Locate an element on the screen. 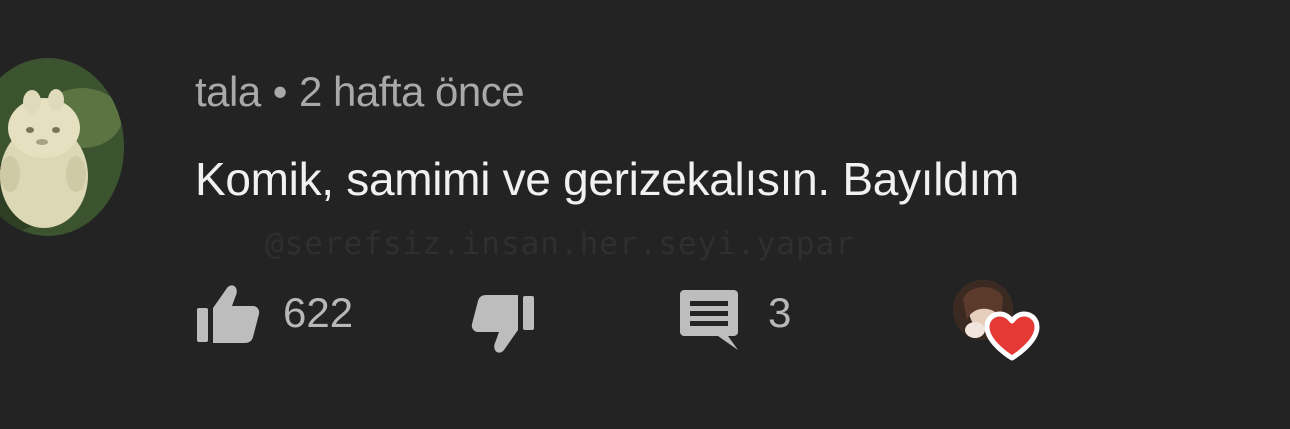 The image size is (1290, 429). creator-heart is located at coordinates (1000, 320).